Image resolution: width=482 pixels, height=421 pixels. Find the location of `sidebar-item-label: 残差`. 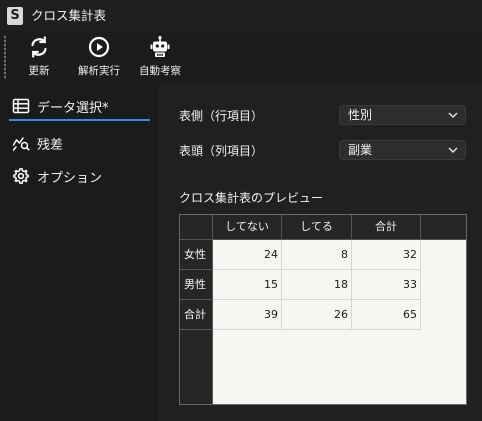

sidebar-item-label: 残差 is located at coordinates (50, 145).